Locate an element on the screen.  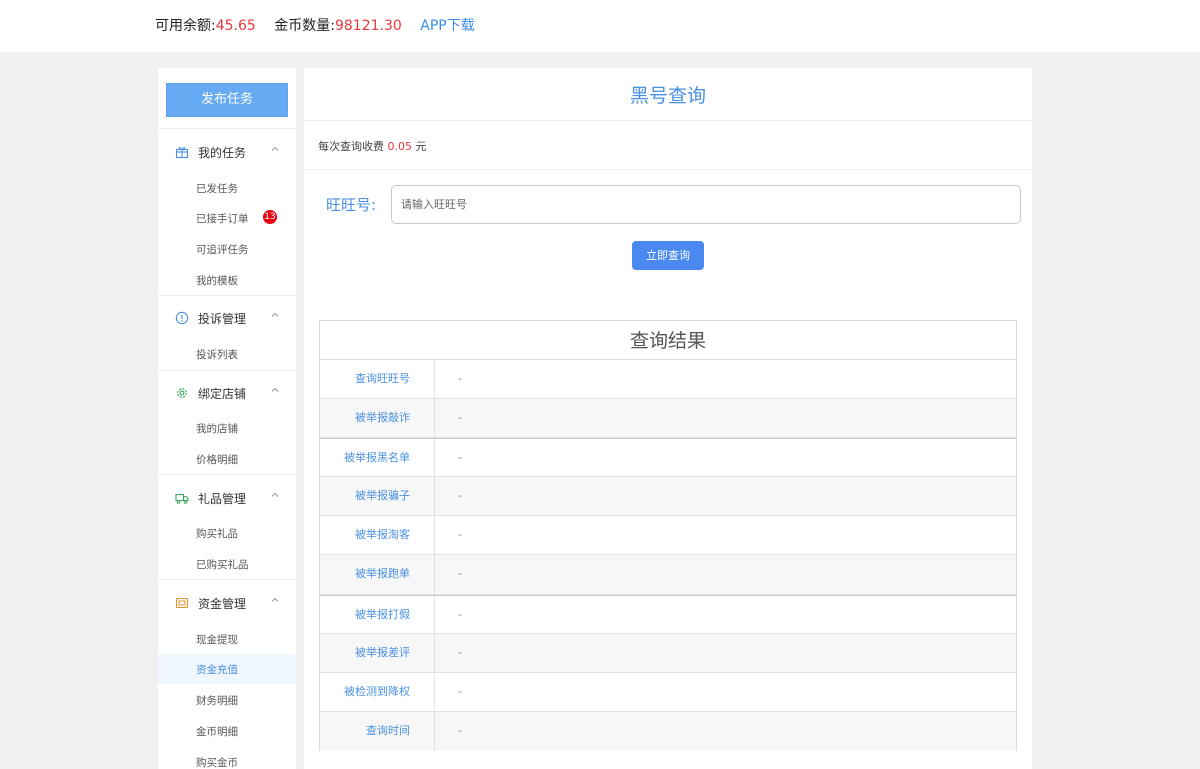
sidebar-item-label: 已购买礼品 is located at coordinates (222, 565).